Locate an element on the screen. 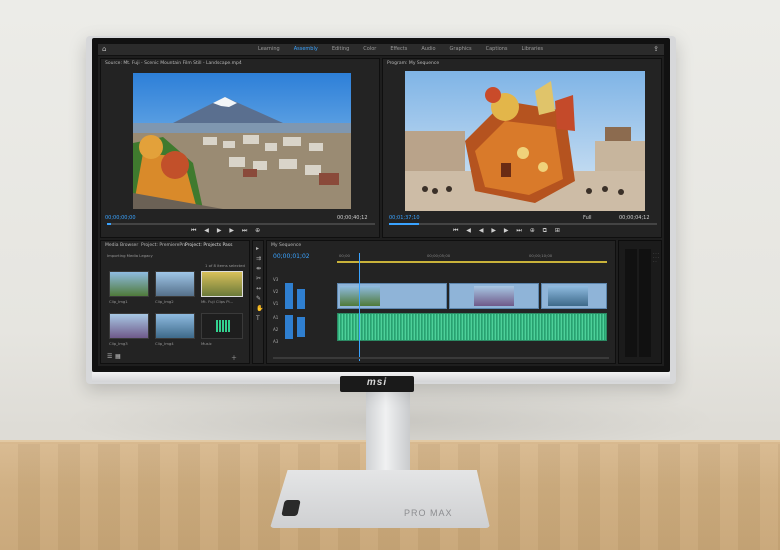 The height and width of the screenshot is (550, 780). source-transport-controls: ⏮ ◀ ▶ ▶ ⏭ ⊕ is located at coordinates (227, 231).